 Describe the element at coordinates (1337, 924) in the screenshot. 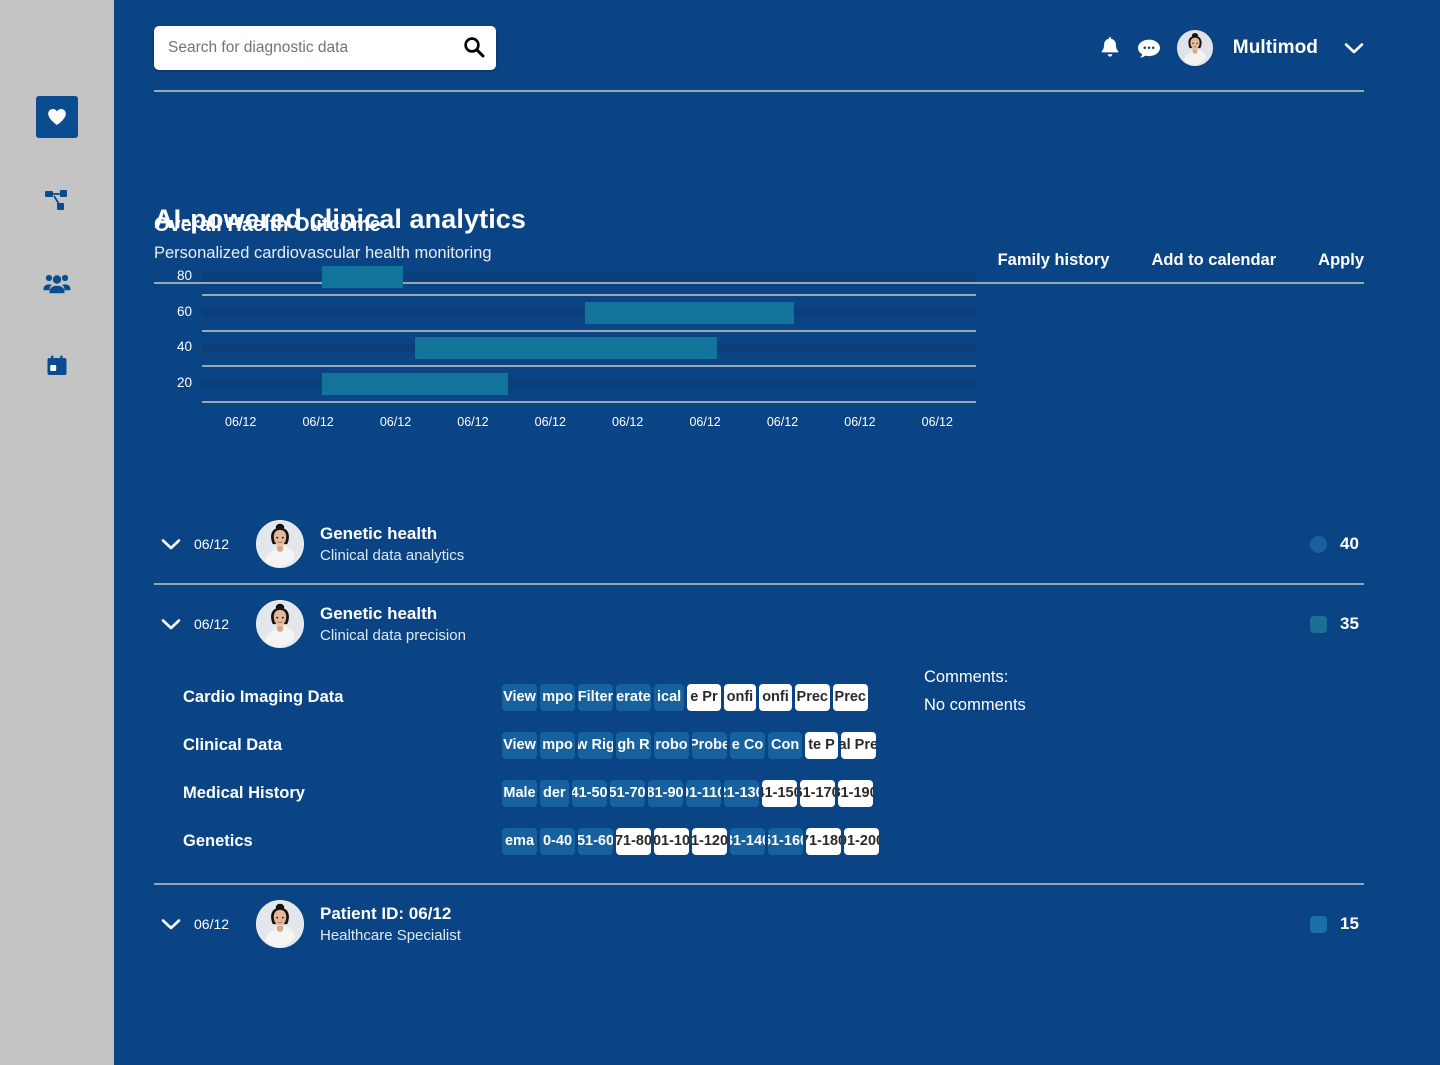

I see `list-item-value: 15` at that location.